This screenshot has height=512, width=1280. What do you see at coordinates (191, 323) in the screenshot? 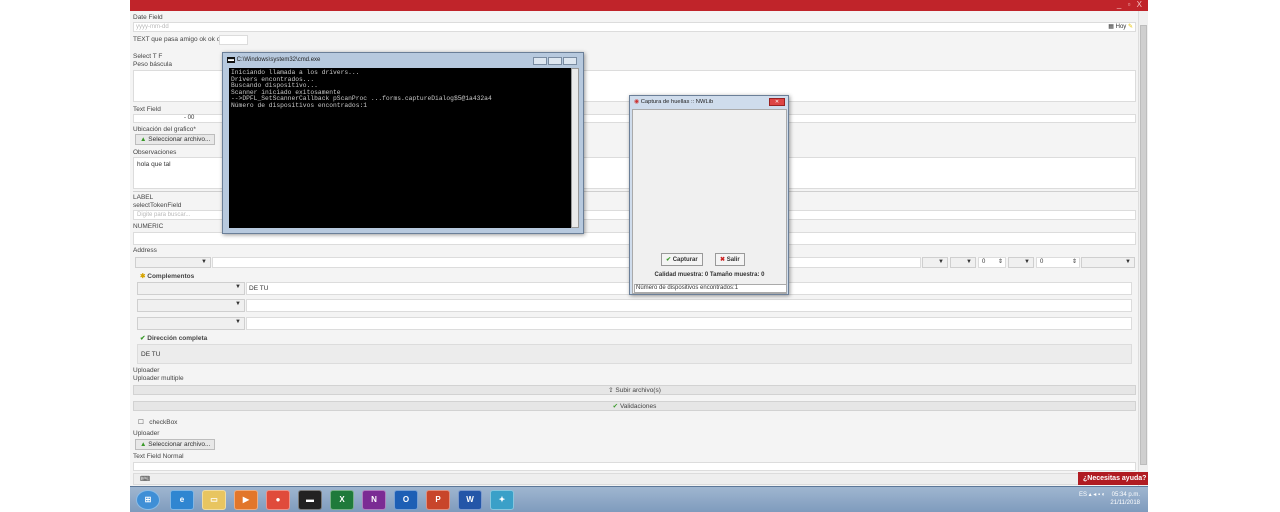
I see `complemento-select-3: ▼` at bounding box center [191, 323].